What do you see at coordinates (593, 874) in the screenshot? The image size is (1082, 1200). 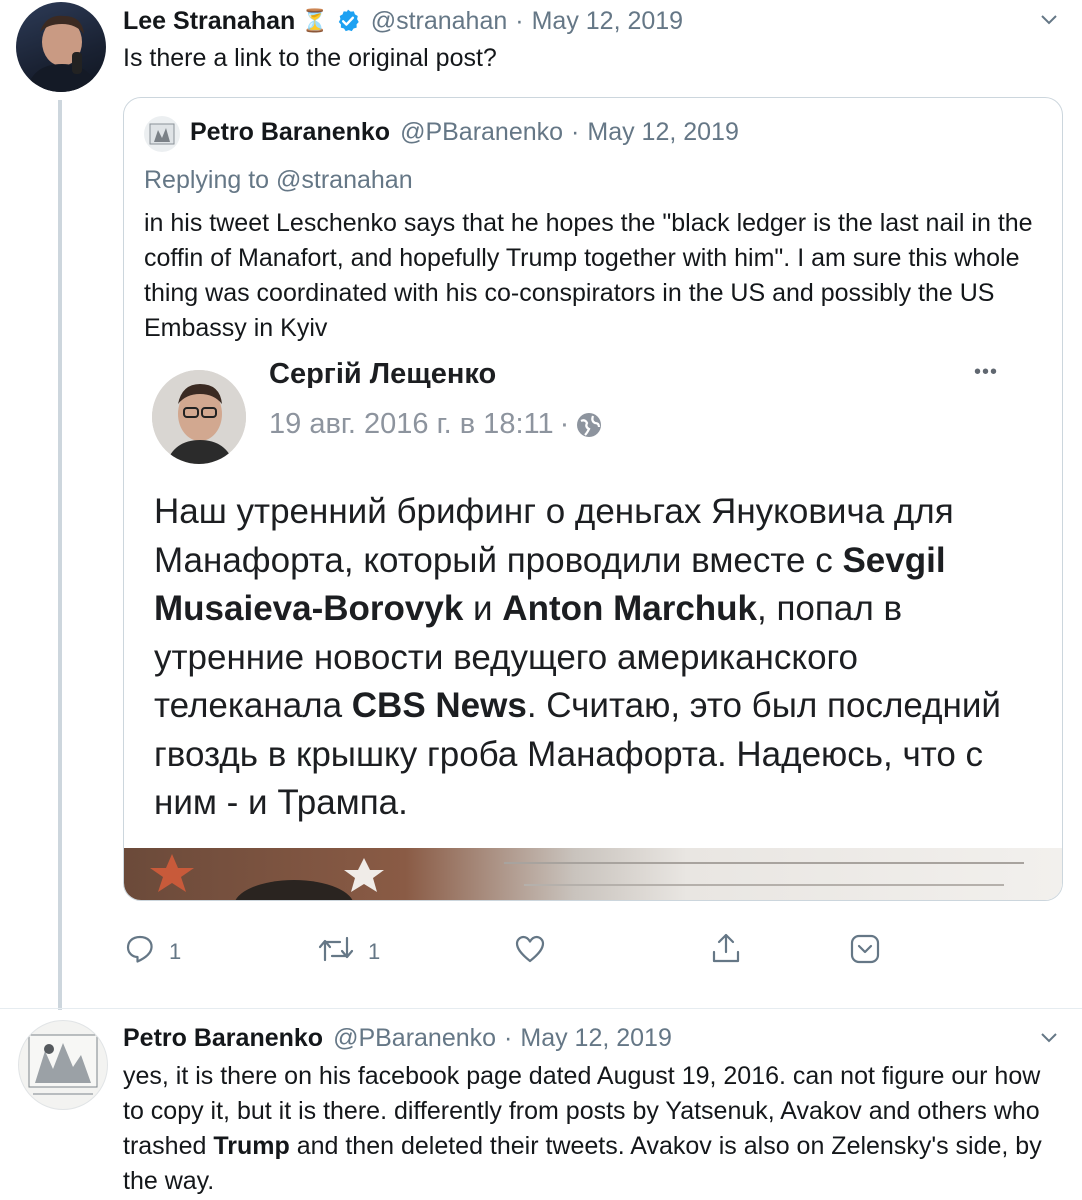 I see `facebook-post-image` at bounding box center [593, 874].